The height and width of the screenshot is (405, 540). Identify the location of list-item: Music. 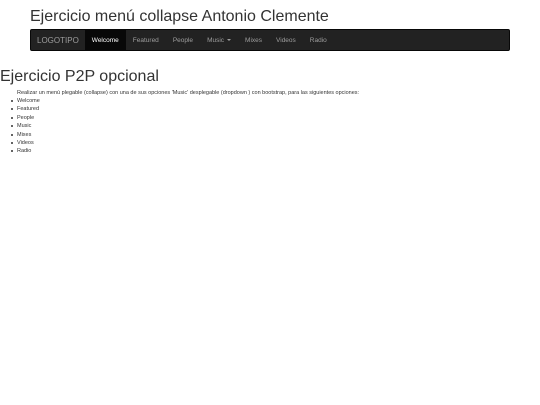
(25, 126).